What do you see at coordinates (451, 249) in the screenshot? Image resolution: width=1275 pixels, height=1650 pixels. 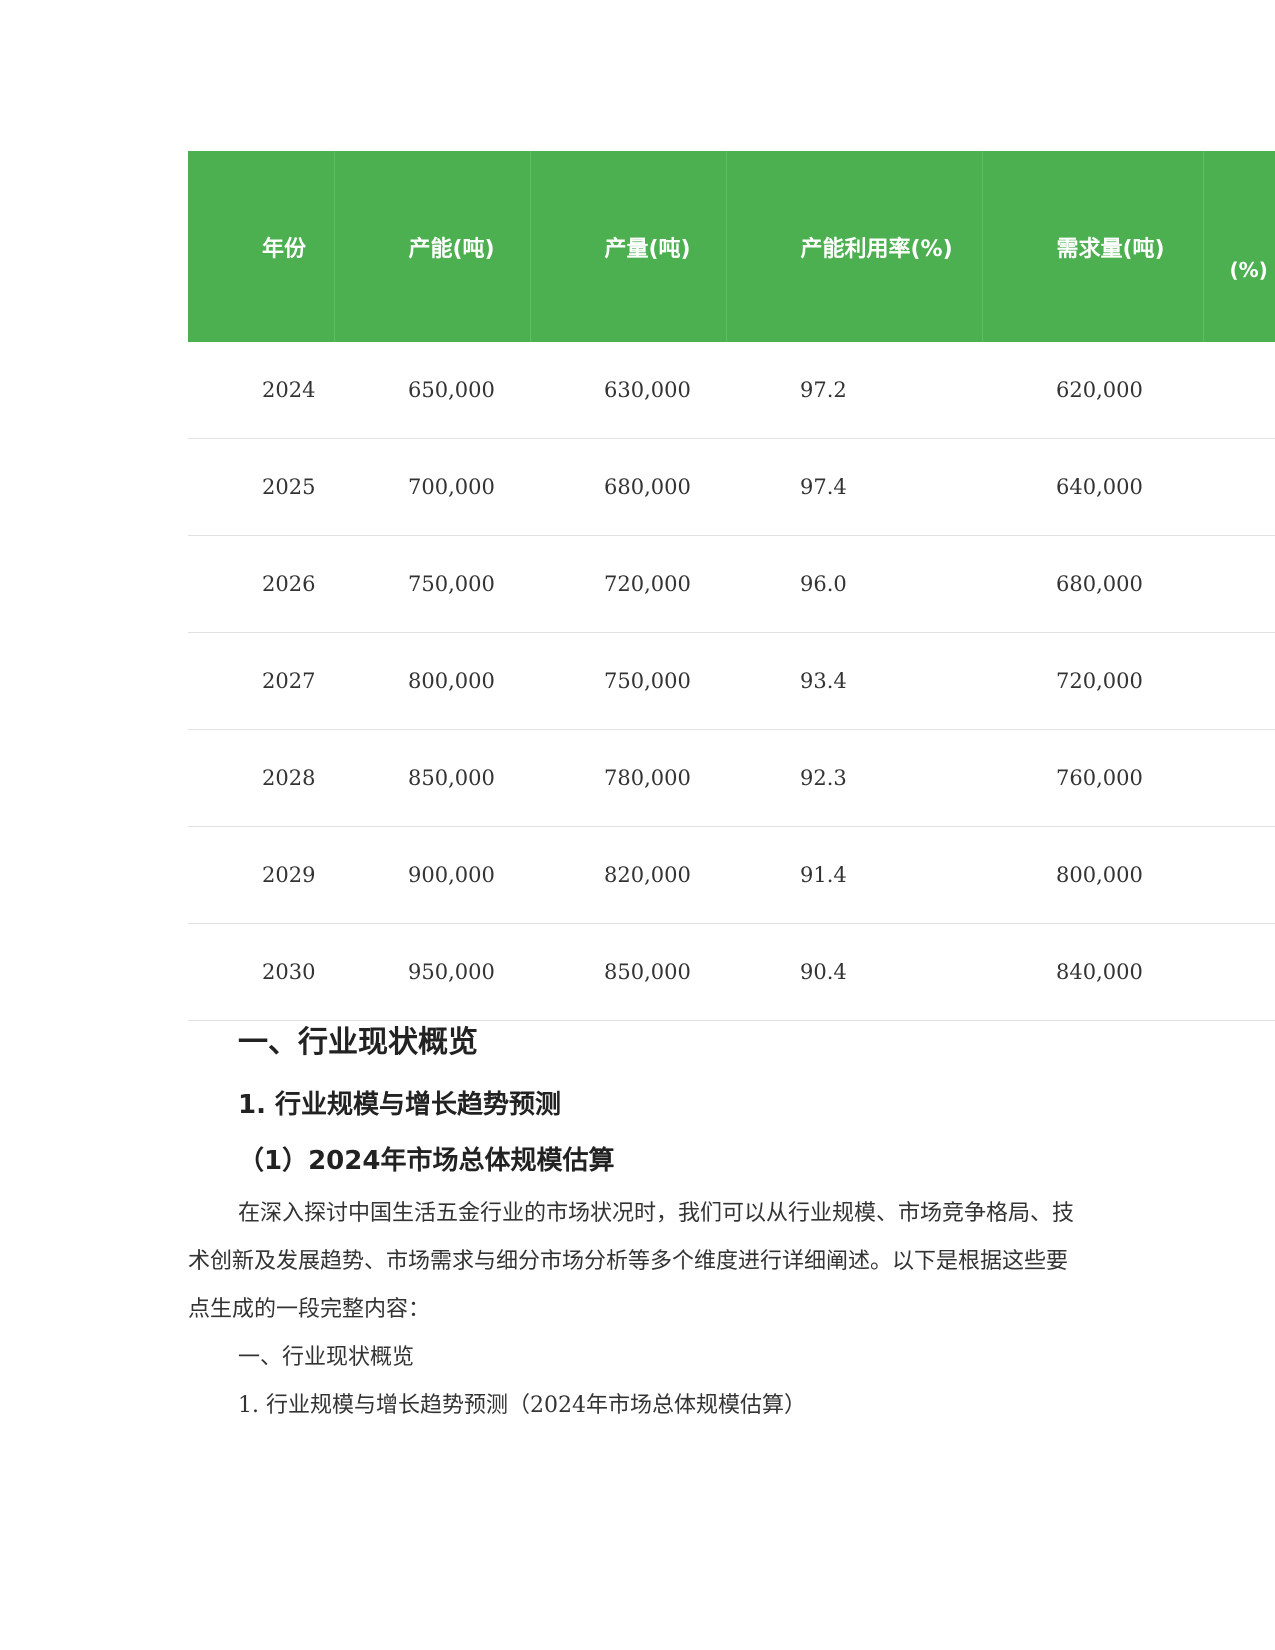 I see `header-label: 产能(吨)` at bounding box center [451, 249].